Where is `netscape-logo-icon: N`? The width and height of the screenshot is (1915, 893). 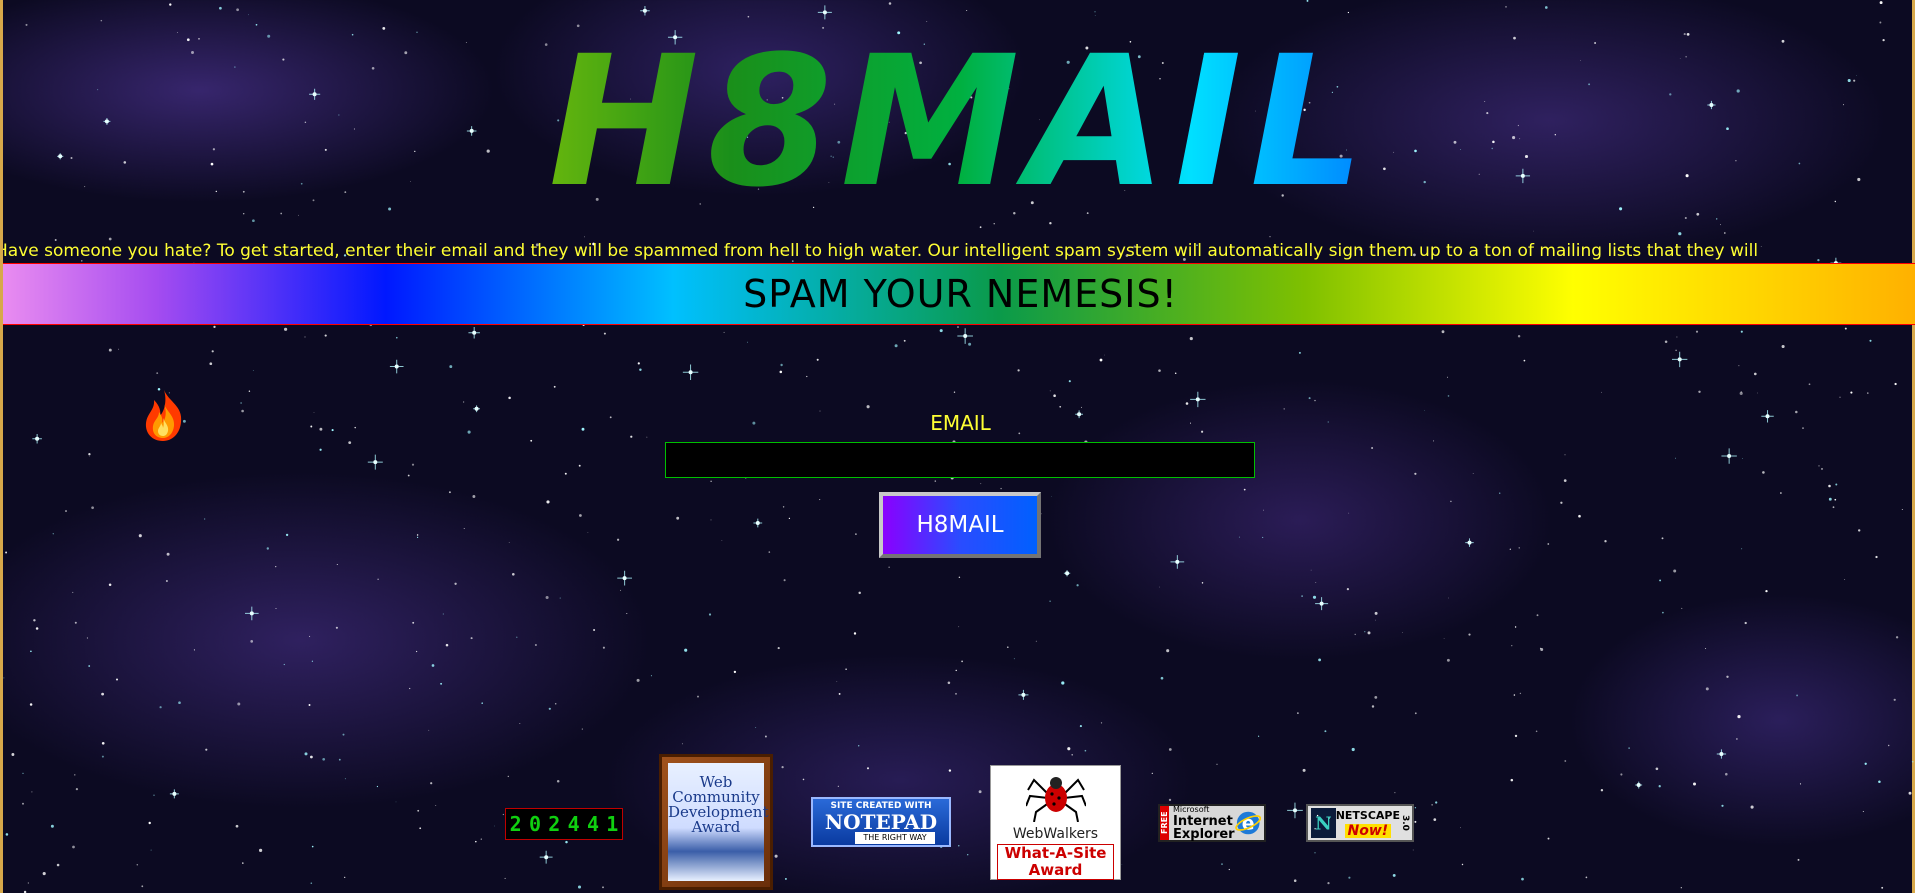 netscape-logo-icon: N is located at coordinates (1323, 823).